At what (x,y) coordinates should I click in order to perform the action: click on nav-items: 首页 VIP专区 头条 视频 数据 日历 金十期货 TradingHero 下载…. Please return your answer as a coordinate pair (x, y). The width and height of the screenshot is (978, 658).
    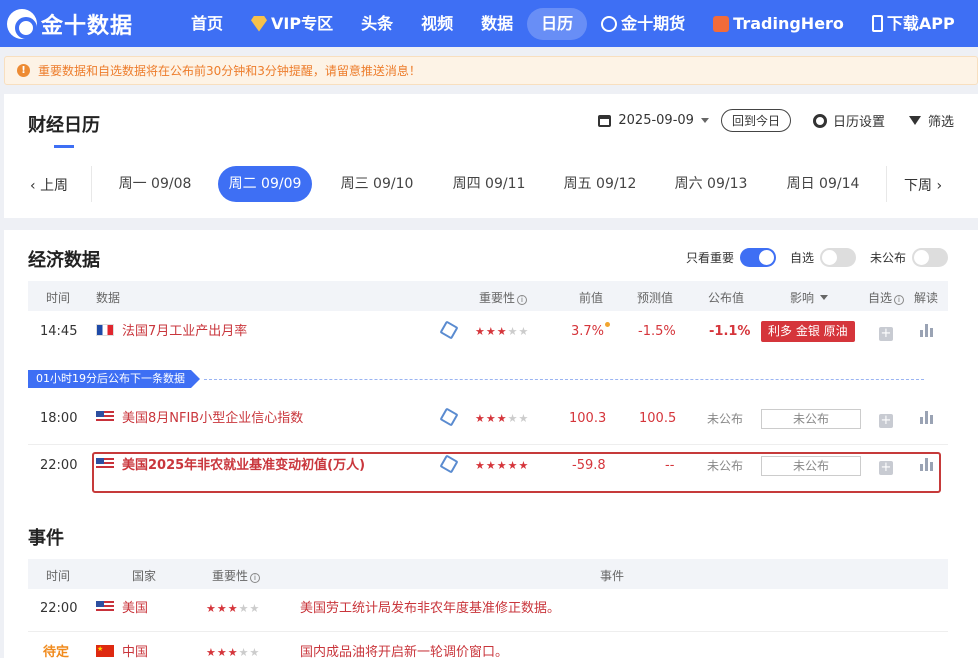
    Looking at the image, I should click on (573, 23).